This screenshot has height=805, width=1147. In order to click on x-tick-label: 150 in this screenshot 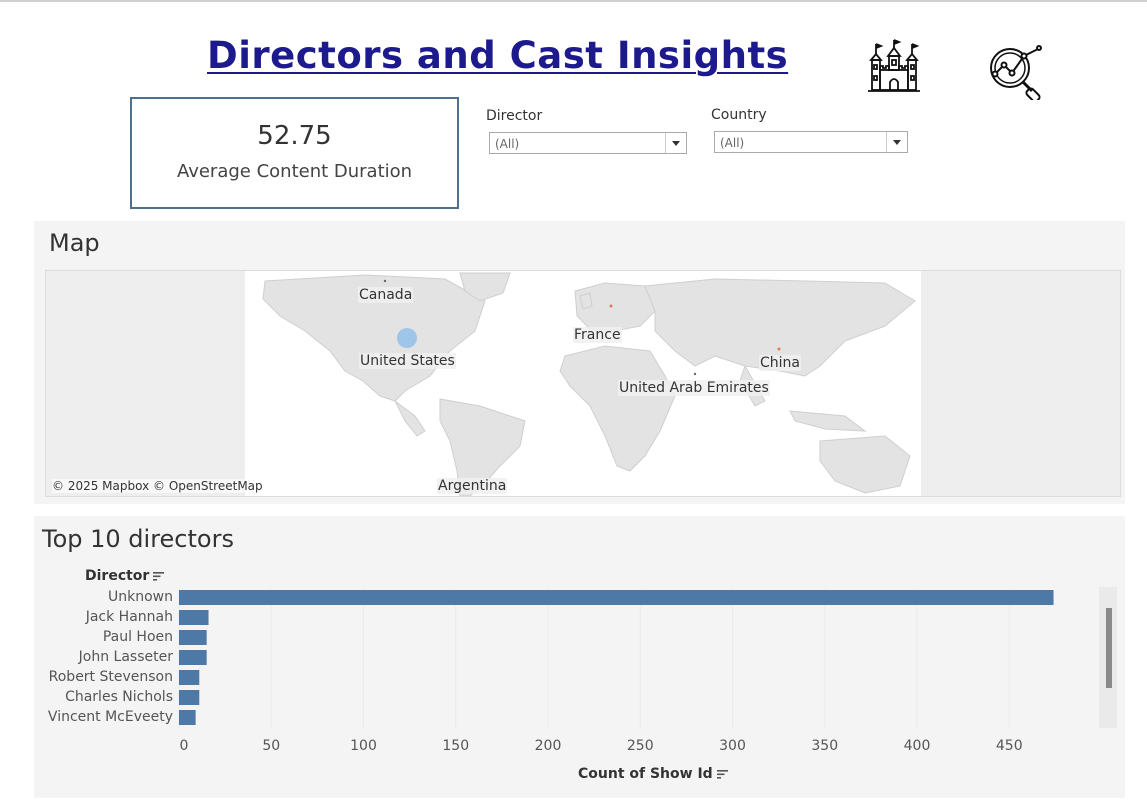, I will do `click(456, 746)`.